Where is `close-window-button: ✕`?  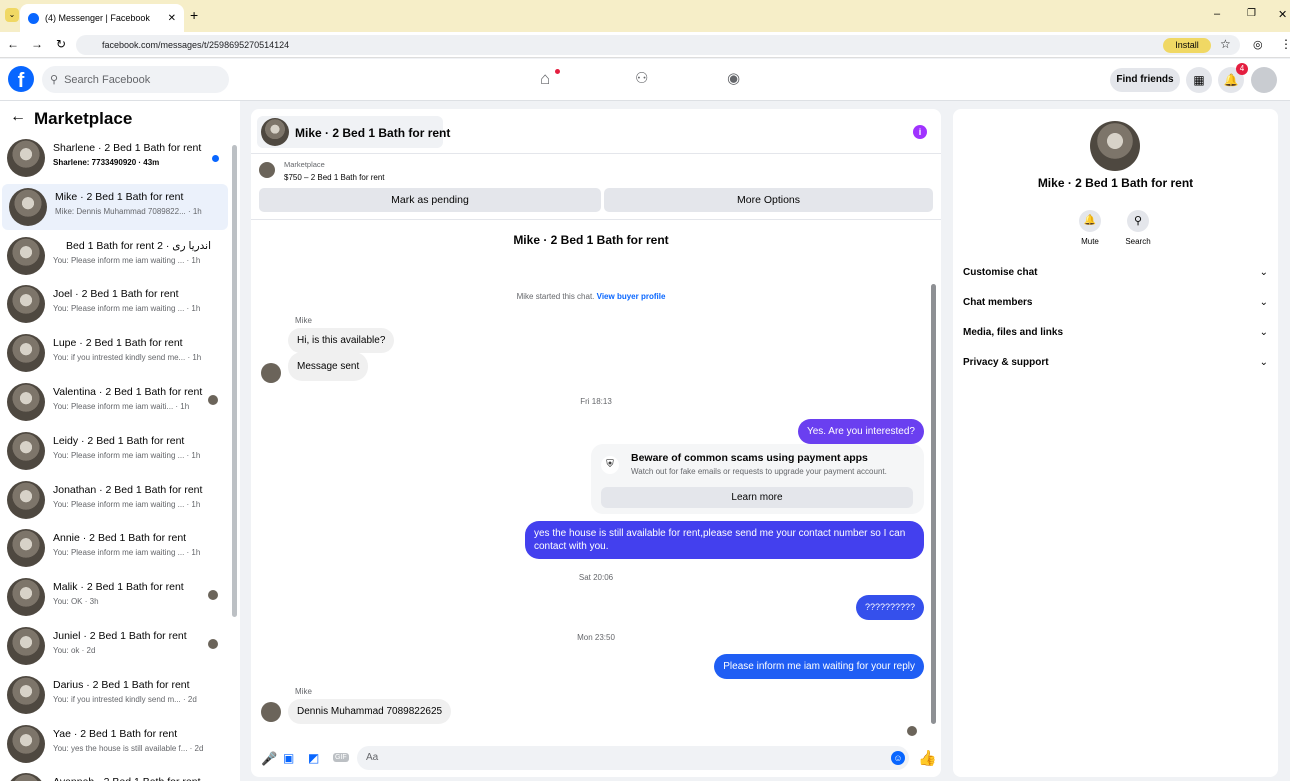 close-window-button: ✕ is located at coordinates (1282, 14).